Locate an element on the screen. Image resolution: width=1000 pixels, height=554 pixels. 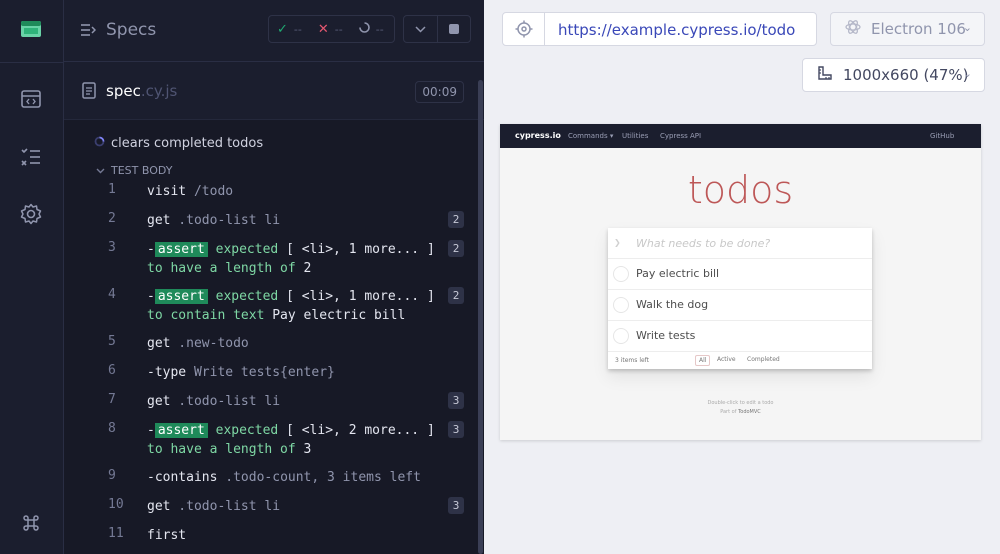
new-todo-placeholder: What needs to be done? is located at coordinates (703, 243).